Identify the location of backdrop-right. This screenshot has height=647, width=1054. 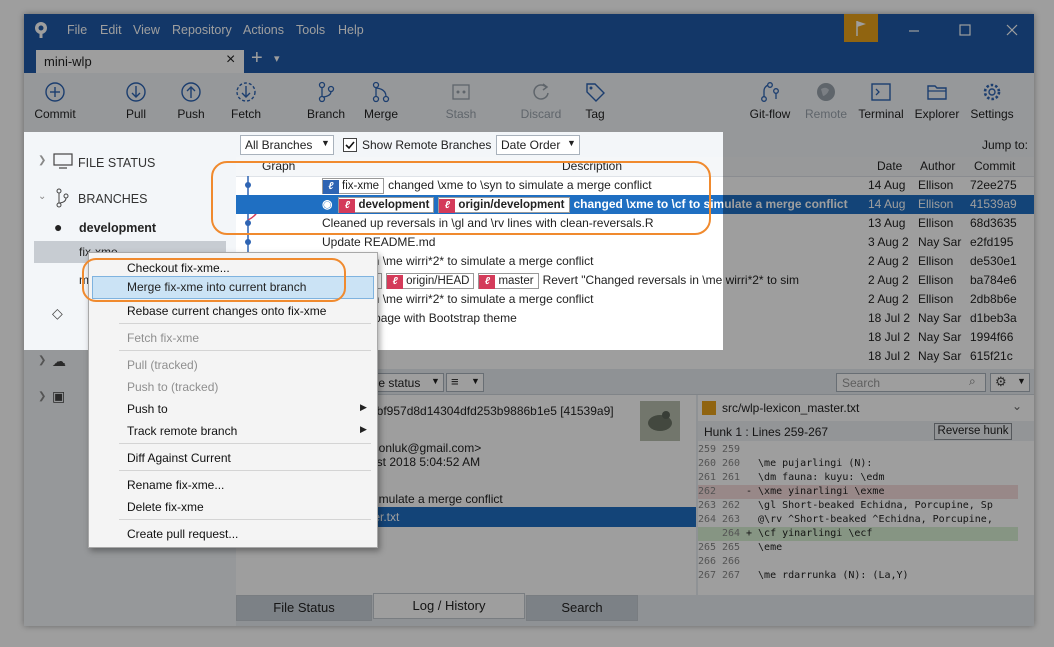
(888, 241).